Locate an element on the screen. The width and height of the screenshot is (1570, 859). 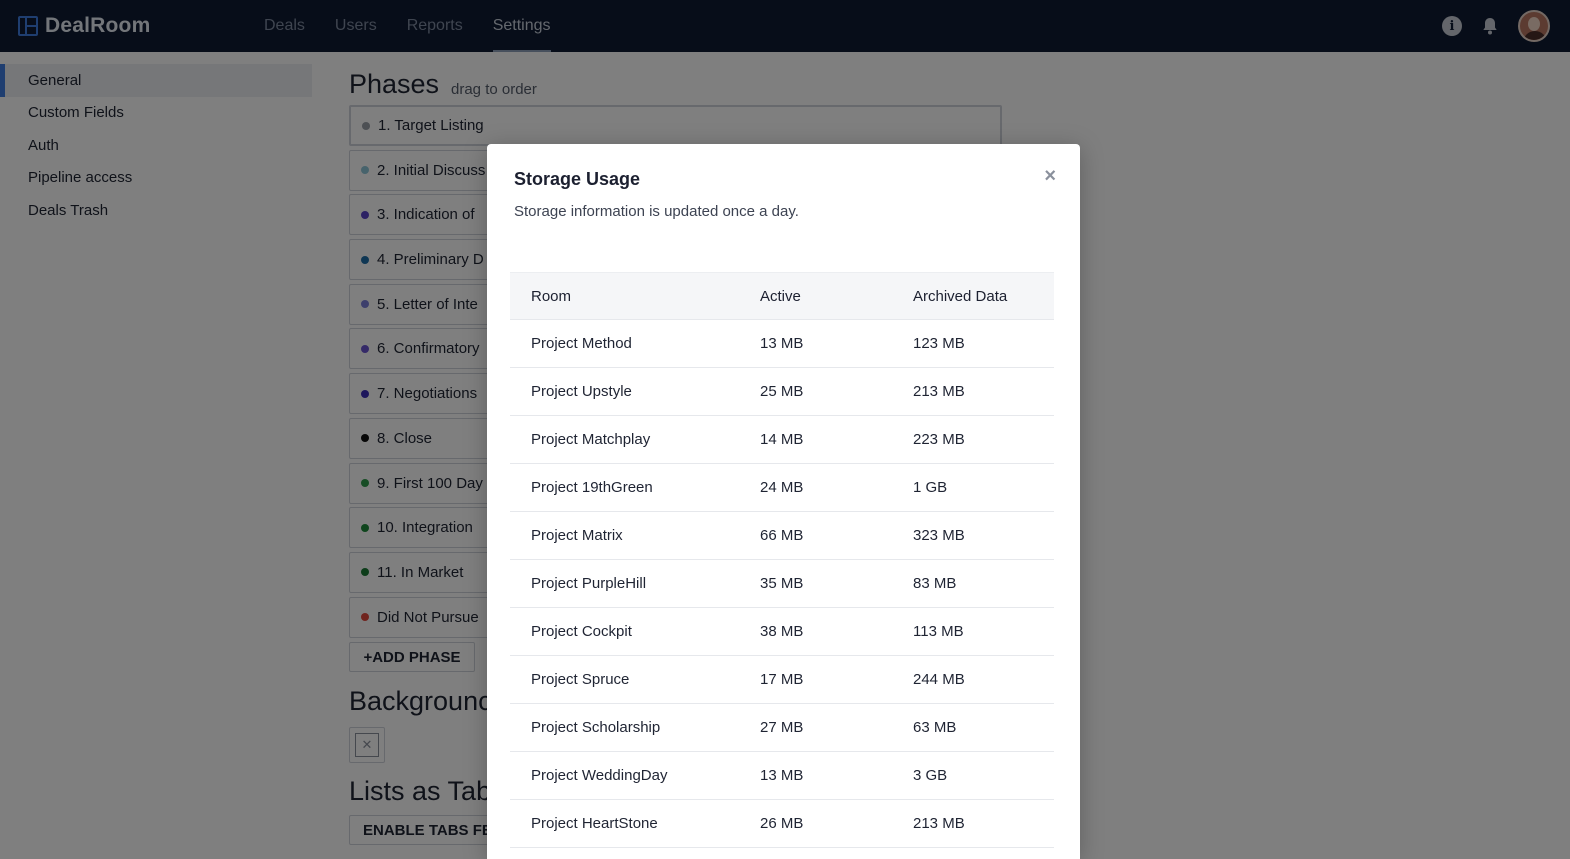
active-cell: 14 MB is located at coordinates (782, 439).